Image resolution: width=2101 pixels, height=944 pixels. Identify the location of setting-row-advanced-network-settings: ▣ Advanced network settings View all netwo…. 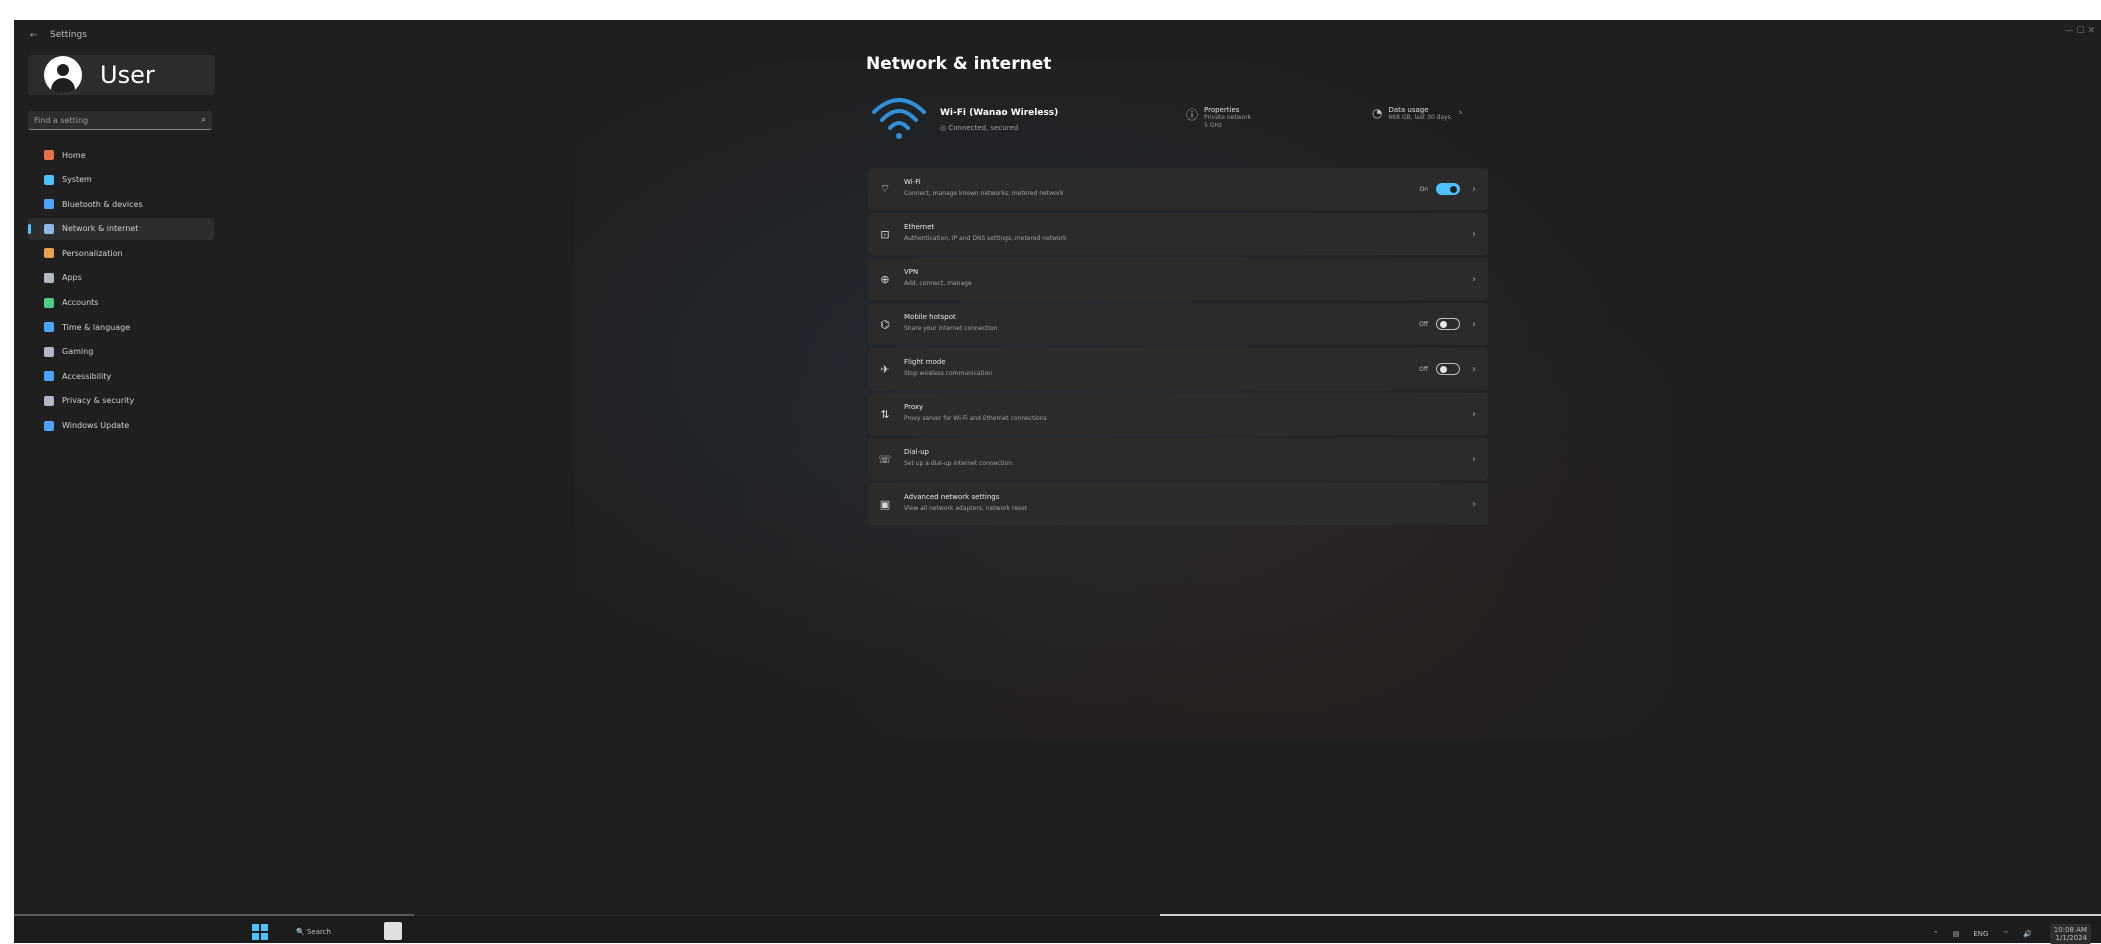
(1178, 504).